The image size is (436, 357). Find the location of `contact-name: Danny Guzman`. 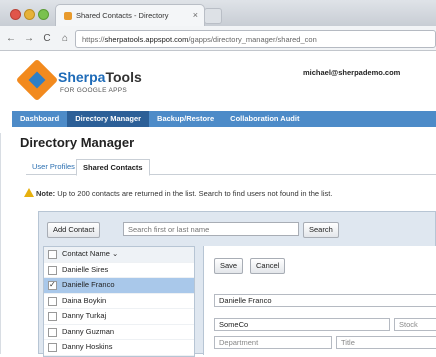

contact-name: Danny Guzman is located at coordinates (88, 331).